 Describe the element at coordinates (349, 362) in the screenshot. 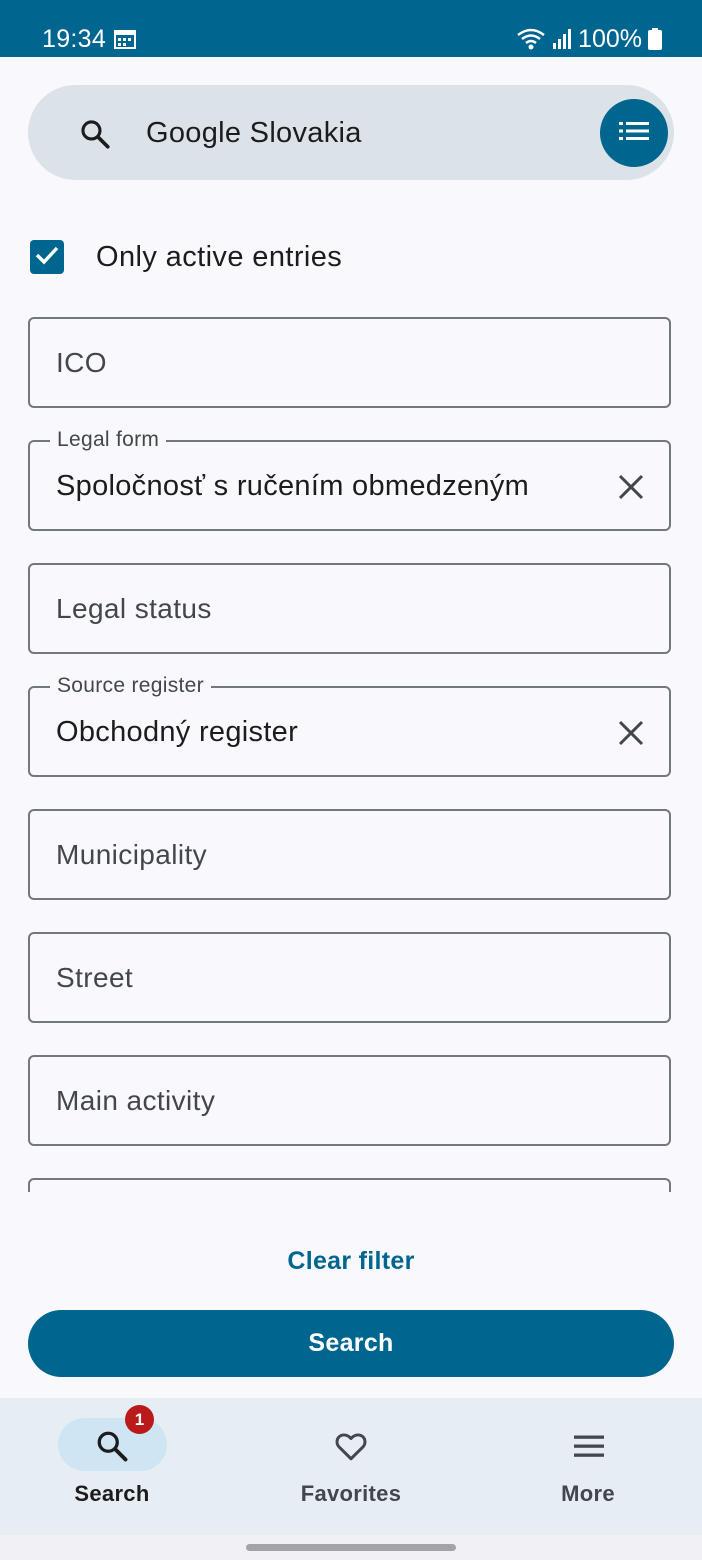

I see `ico-field: ICO` at that location.